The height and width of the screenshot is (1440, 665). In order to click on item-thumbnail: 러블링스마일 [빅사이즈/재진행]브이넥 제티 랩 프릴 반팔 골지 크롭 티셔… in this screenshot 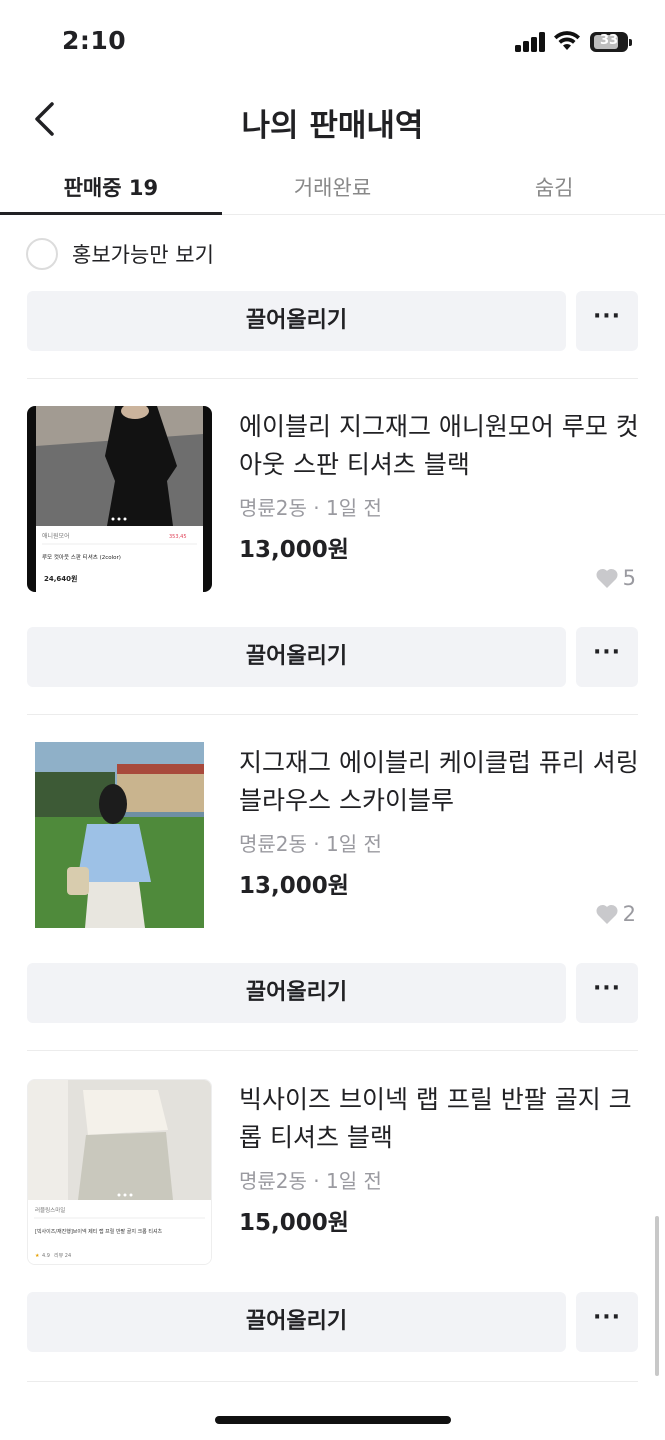, I will do `click(119, 1172)`.